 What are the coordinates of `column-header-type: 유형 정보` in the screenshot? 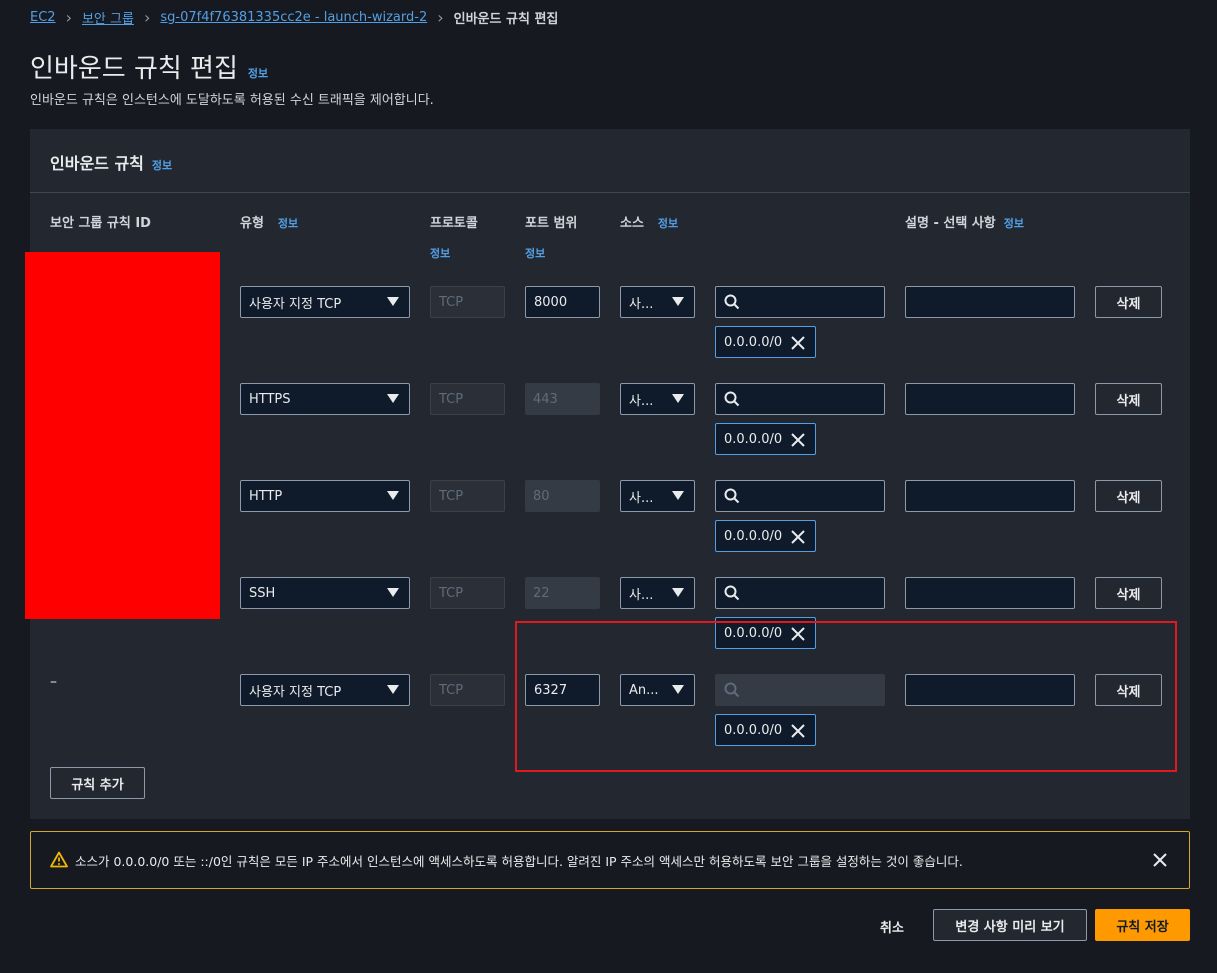 It's located at (269, 221).